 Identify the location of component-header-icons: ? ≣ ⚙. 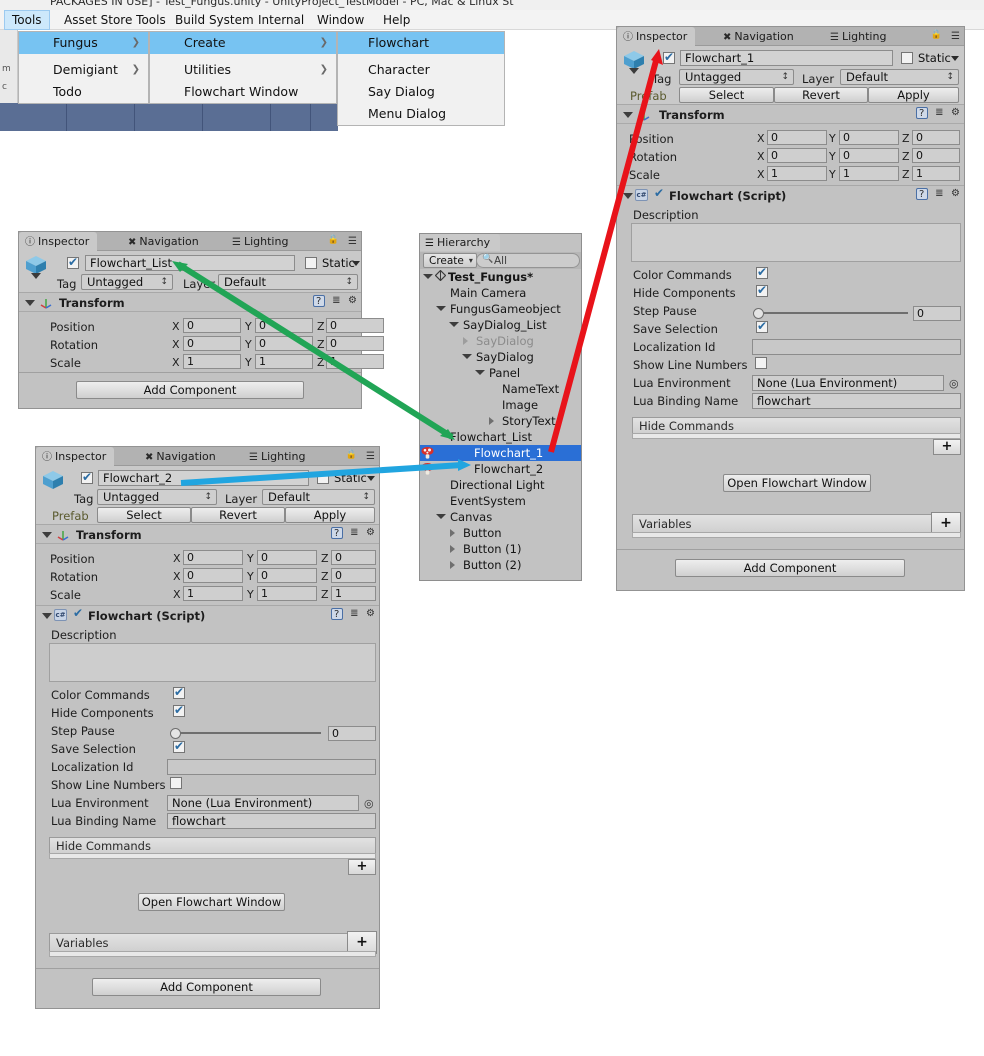
(936, 194).